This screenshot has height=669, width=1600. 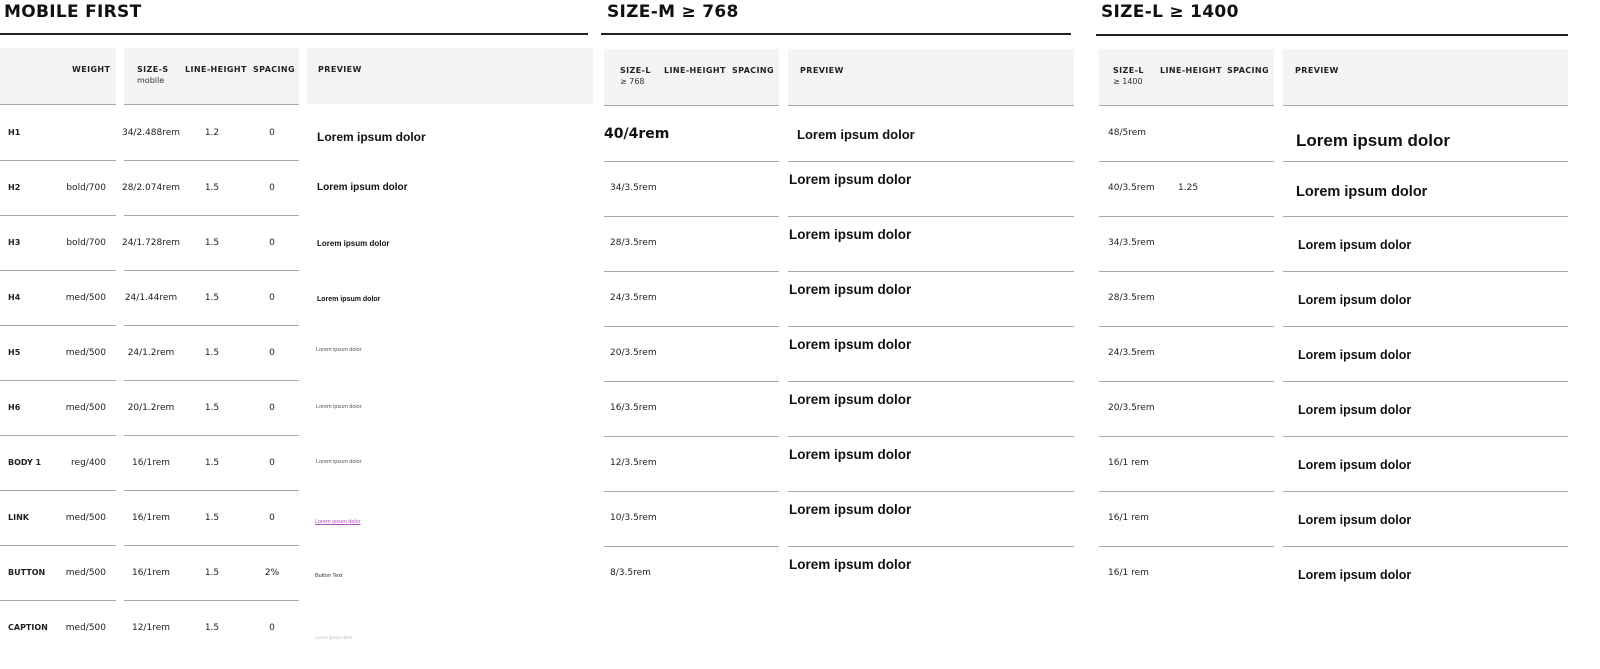 I want to click on row-size-m: 8/3.5rem, so click(x=630, y=573).